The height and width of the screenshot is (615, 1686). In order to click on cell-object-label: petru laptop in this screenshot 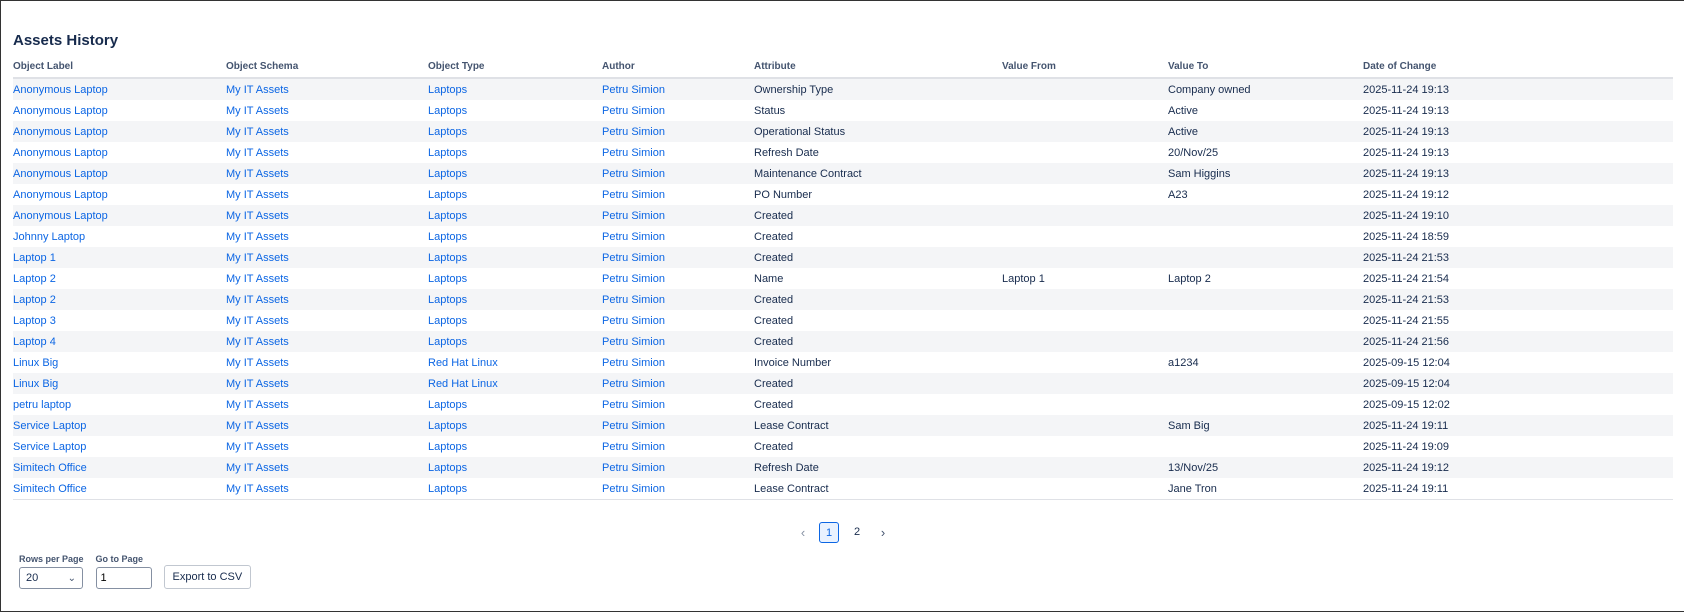, I will do `click(119, 404)`.